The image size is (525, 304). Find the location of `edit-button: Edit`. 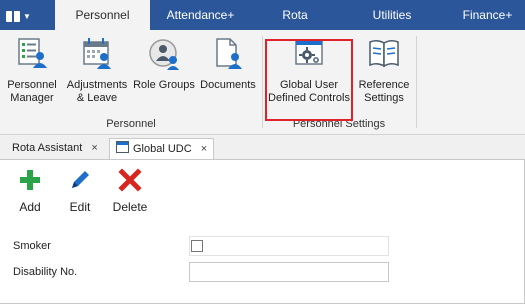

edit-button: Edit is located at coordinates (80, 191).